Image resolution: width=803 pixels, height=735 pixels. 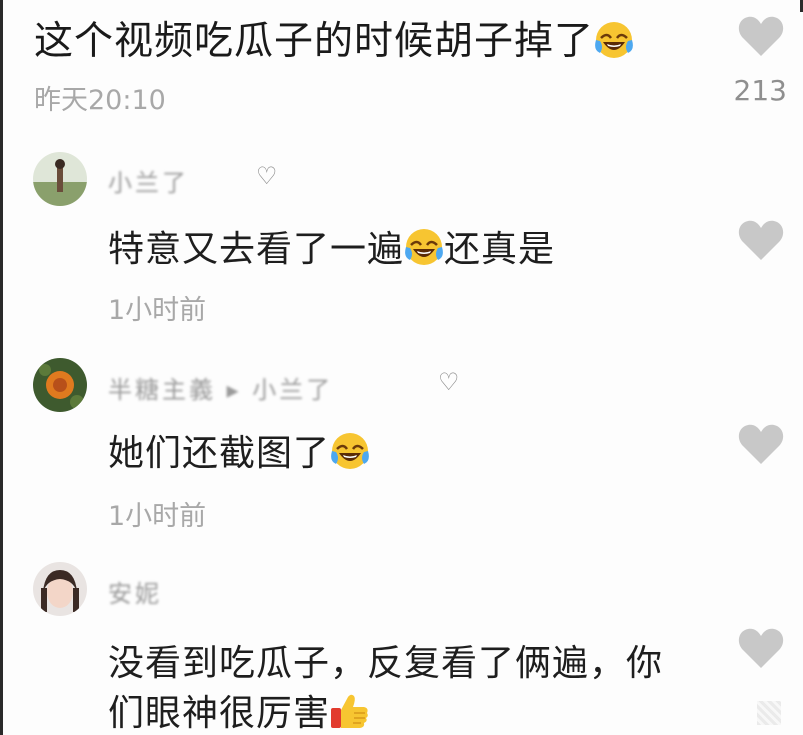 What do you see at coordinates (500, 249) in the screenshot?
I see `reply-text-after: 还真是` at bounding box center [500, 249].